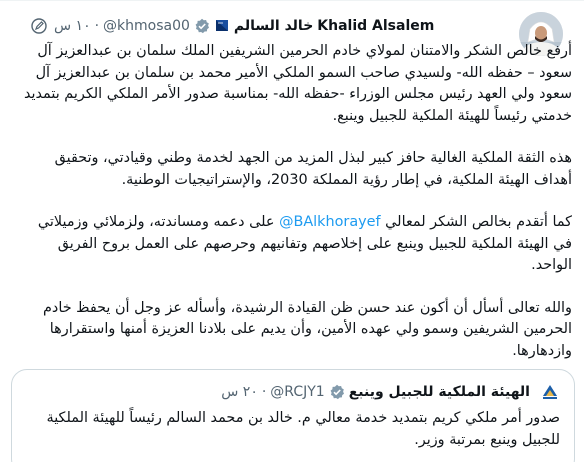 The width and height of the screenshot is (584, 462). What do you see at coordinates (297, 392) in the screenshot?
I see `quoted-author-handle: @RCJY1` at bounding box center [297, 392].